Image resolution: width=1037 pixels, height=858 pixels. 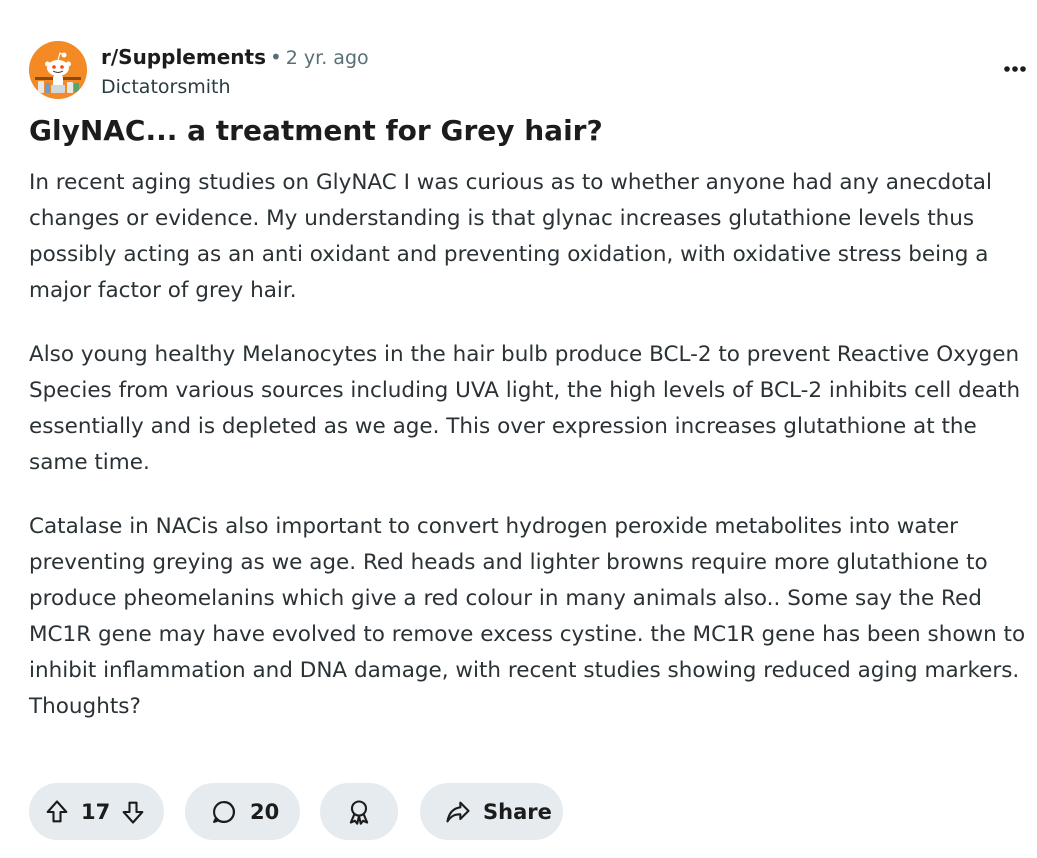 What do you see at coordinates (224, 812) in the screenshot?
I see `comment-bubble-icon` at bounding box center [224, 812].